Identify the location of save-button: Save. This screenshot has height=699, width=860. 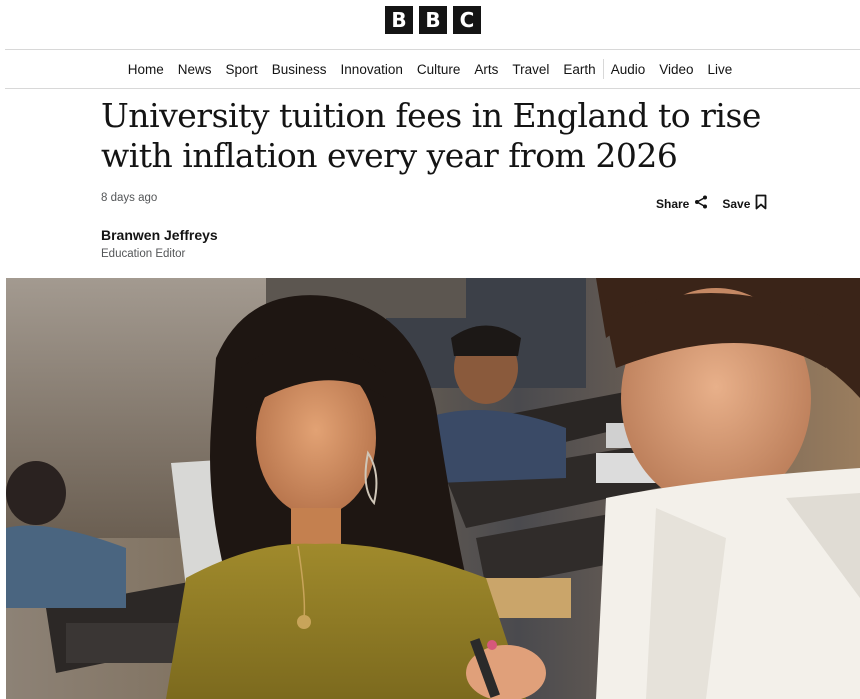
(744, 203).